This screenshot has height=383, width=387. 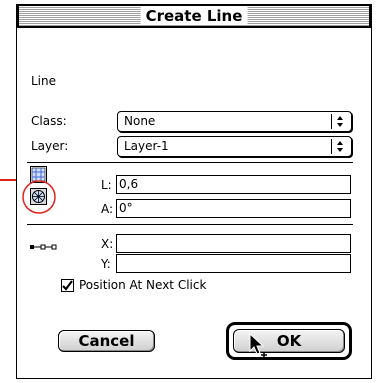 What do you see at coordinates (44, 81) in the screenshot?
I see `section-title: Line` at bounding box center [44, 81].